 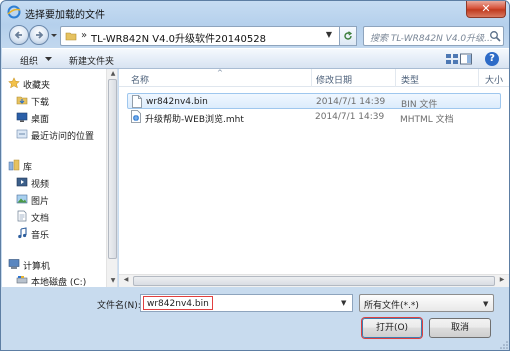 What do you see at coordinates (314, 101) in the screenshot?
I see `file-row: wr842nv4.bin 2014/7/1 14:39 BIN 文件` at bounding box center [314, 101].